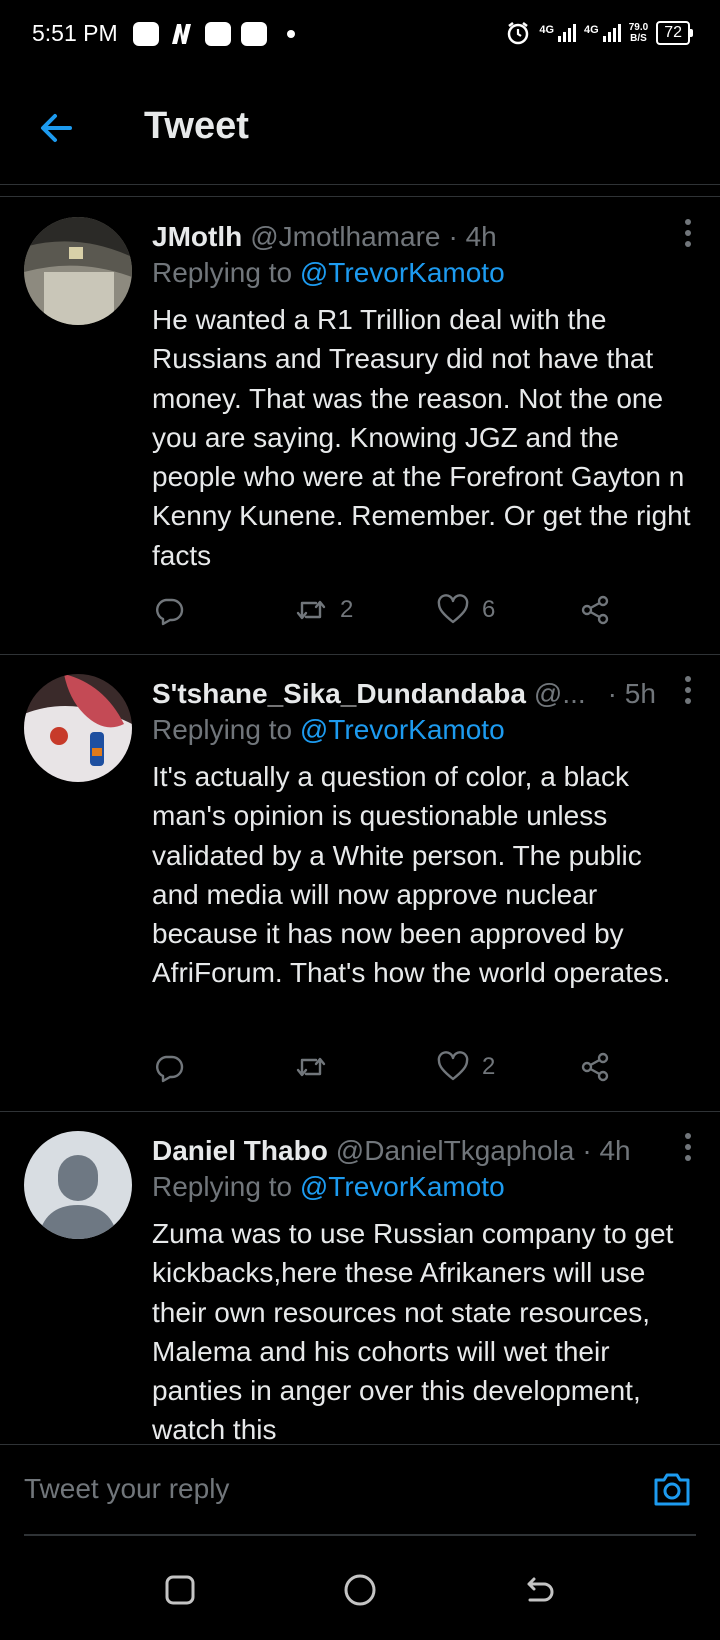  I want to click on recent-apps-icon, so click(180, 1590).